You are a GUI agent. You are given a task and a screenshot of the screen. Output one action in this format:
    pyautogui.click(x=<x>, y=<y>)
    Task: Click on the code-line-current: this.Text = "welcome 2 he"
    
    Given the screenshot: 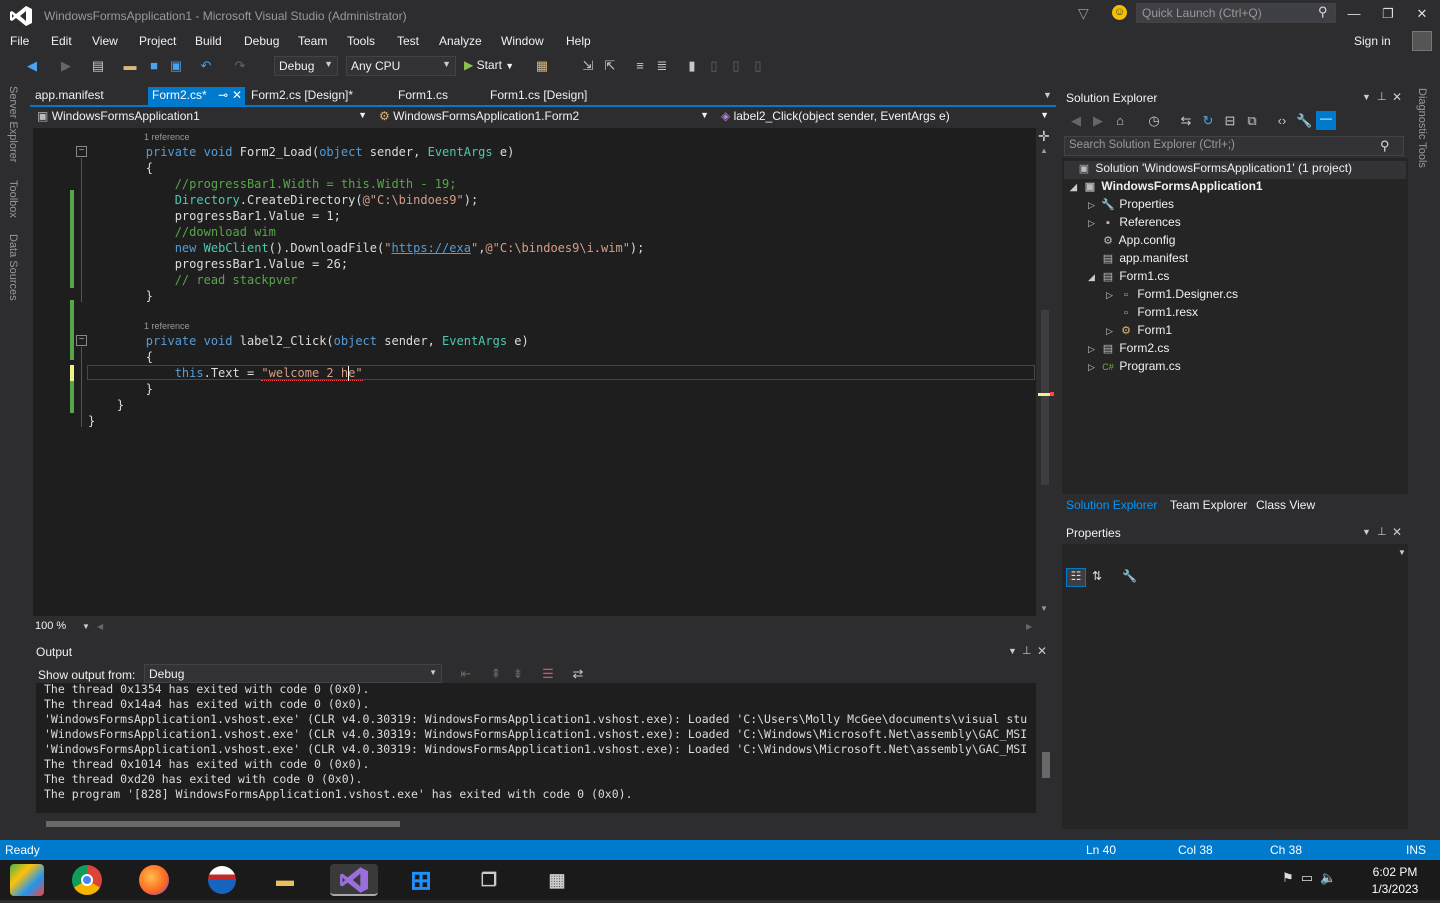 What is the action you would take?
    pyautogui.click(x=225, y=374)
    